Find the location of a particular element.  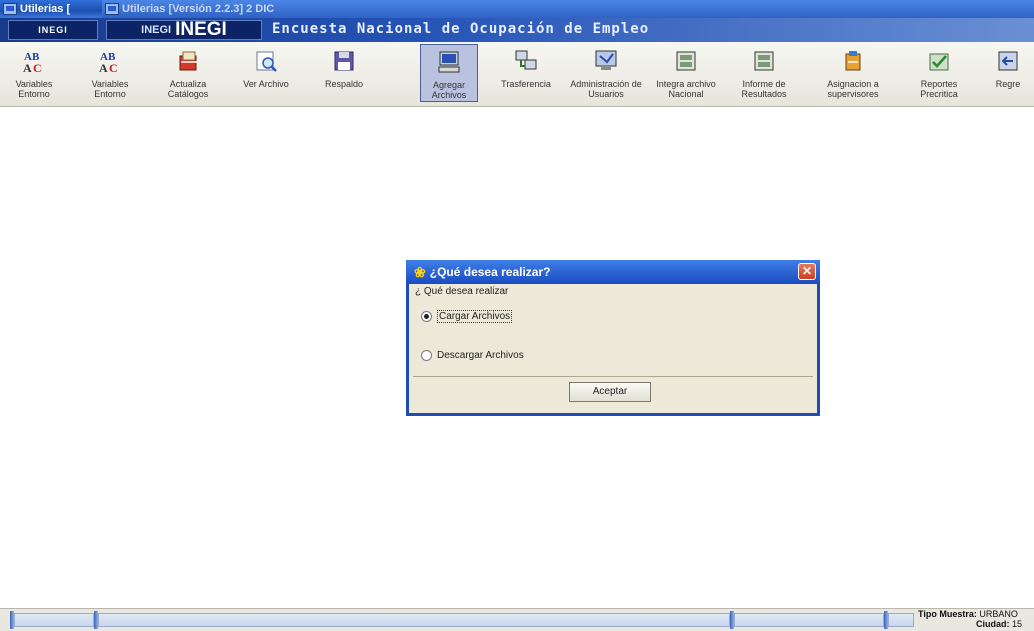

sample-type-label: Tipo Muestra: is located at coordinates (947, 614).